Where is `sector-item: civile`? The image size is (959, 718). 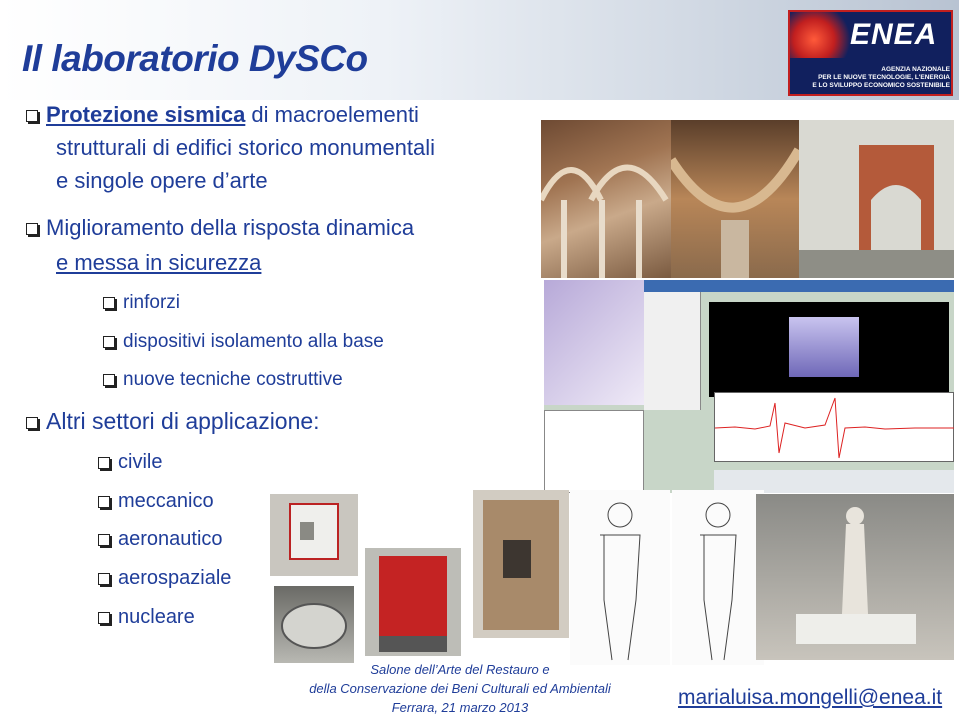
sector-item: civile is located at coordinates (130, 462).